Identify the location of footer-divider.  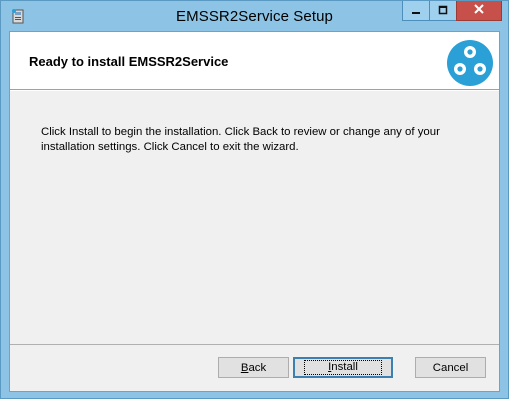
(254, 344).